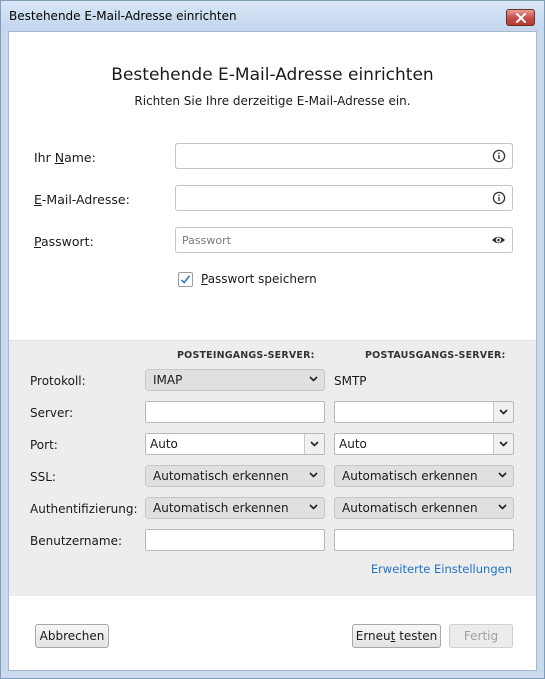 This screenshot has height=679, width=545. What do you see at coordinates (498, 240) in the screenshot?
I see `eye-icon` at bounding box center [498, 240].